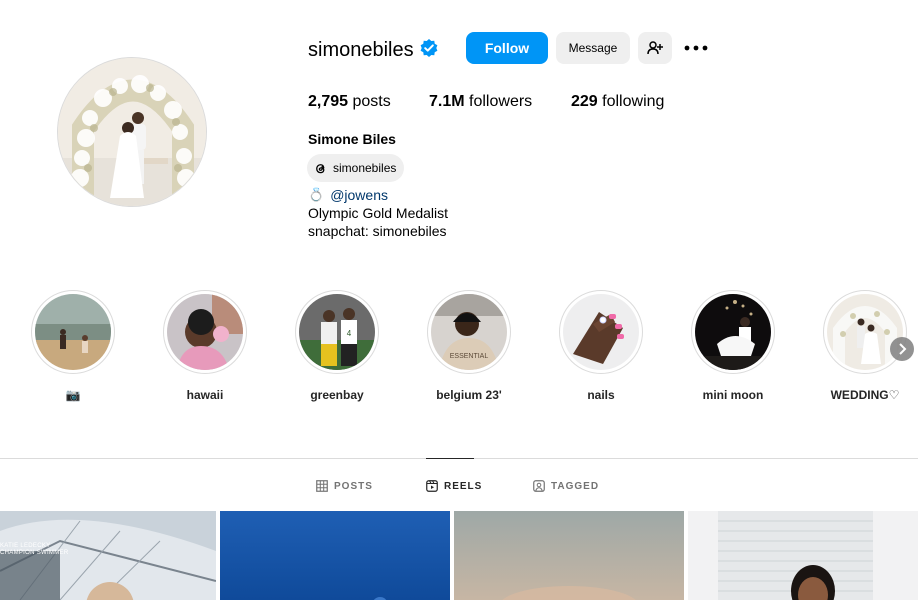 The image size is (918, 600). I want to click on highlight-item: mini moon, so click(733, 346).